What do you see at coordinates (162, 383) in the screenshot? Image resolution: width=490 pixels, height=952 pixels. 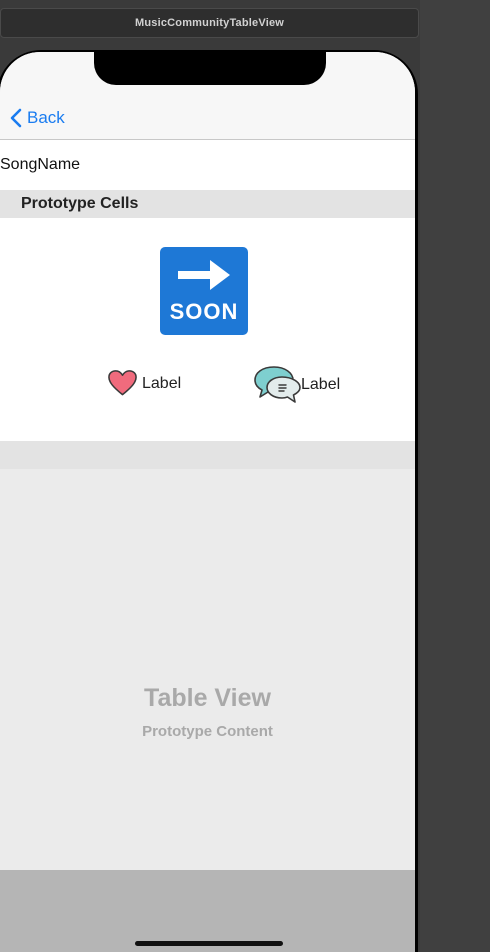 I see `like-count-label: Label` at bounding box center [162, 383].